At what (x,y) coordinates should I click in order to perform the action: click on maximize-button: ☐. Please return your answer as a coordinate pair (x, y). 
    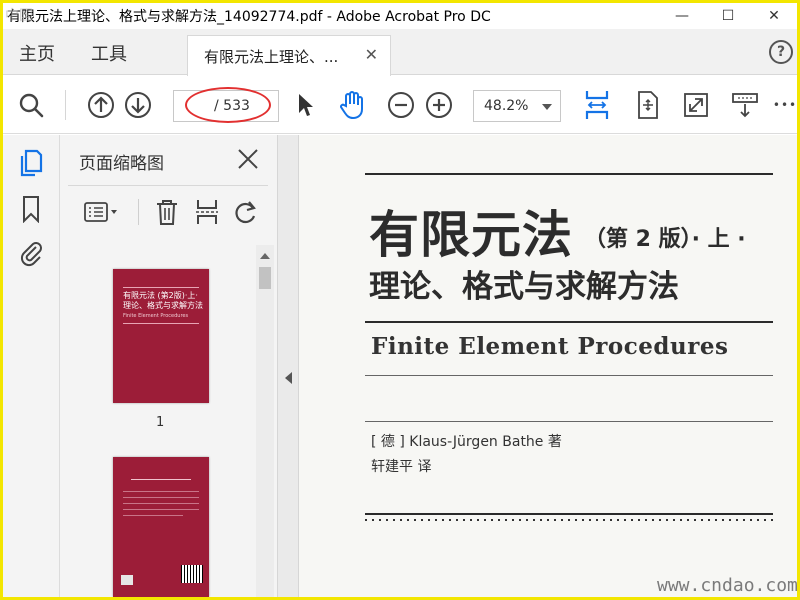
    Looking at the image, I should click on (728, 16).